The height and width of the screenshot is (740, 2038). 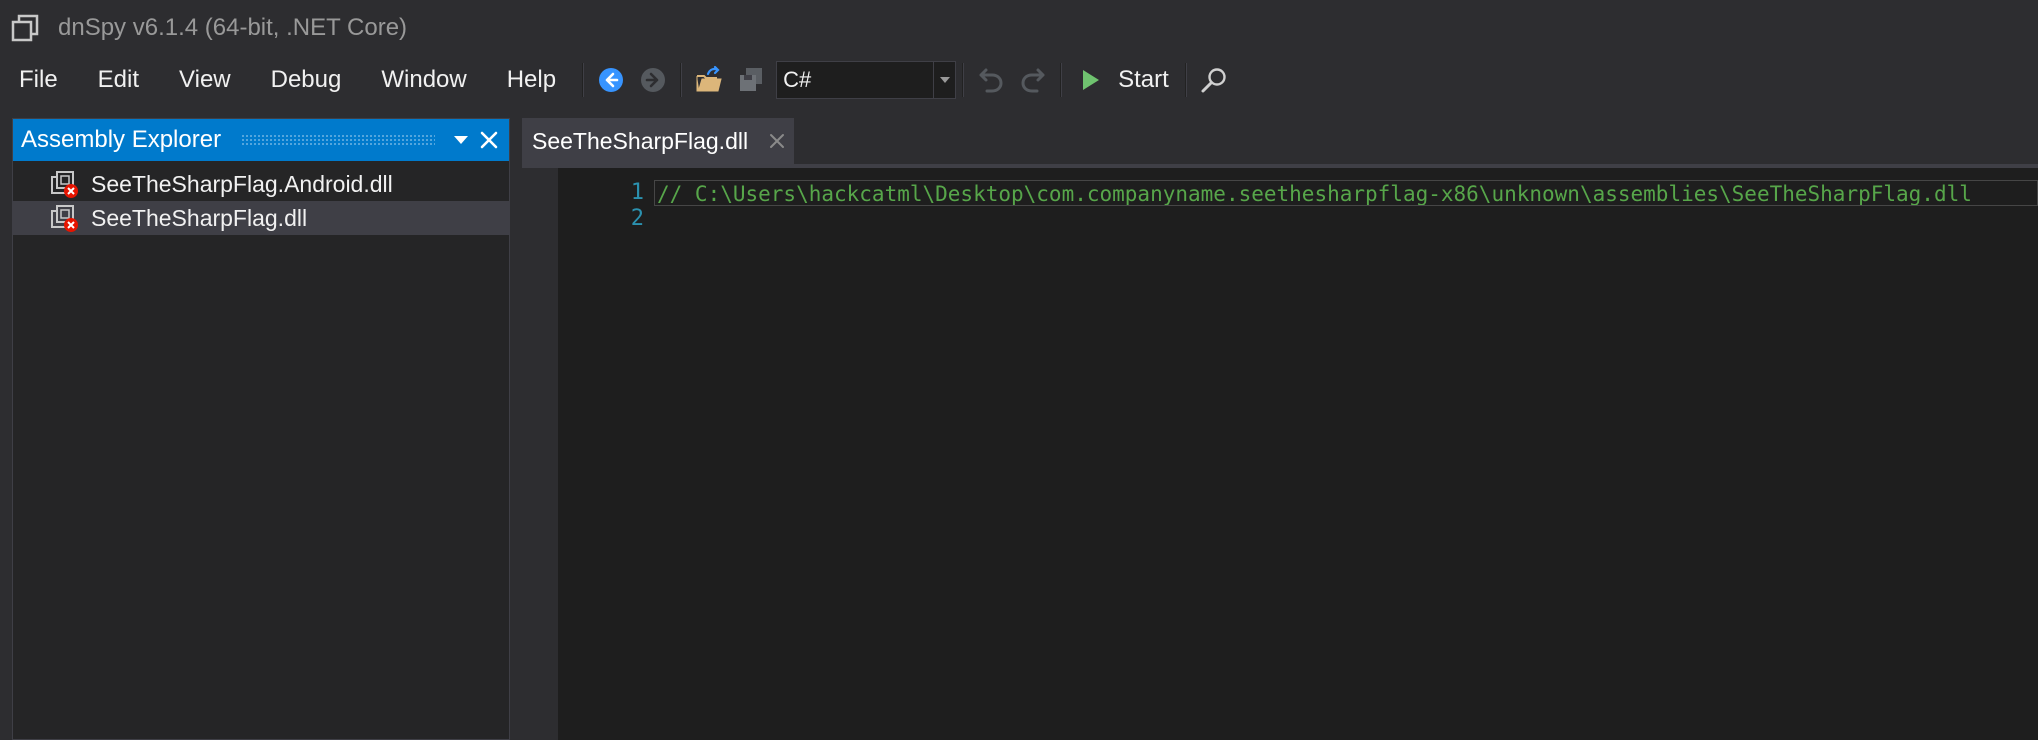 I want to click on play-icon, so click(x=1091, y=80).